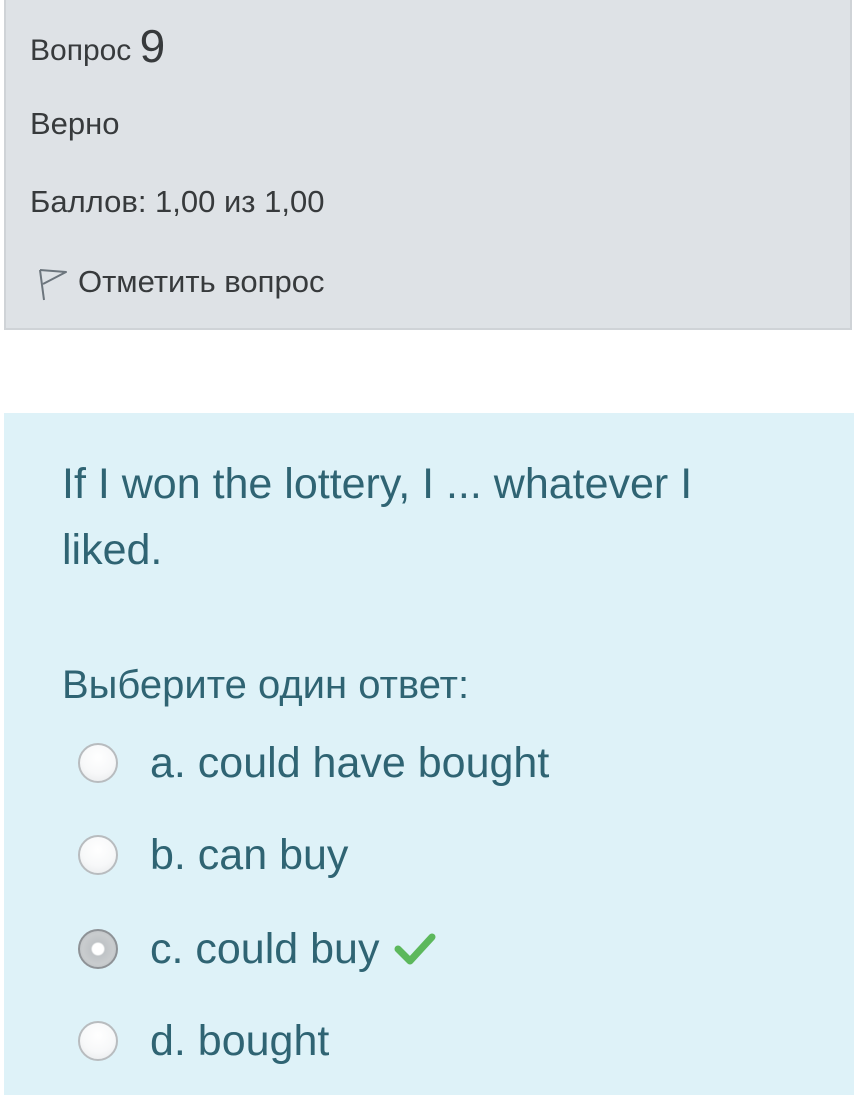  I want to click on answer-option-a: a. could have bought, so click(313, 763).